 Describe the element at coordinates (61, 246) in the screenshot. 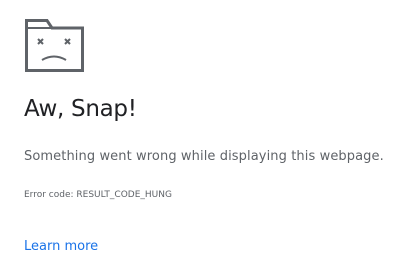

I see `learn-more-link: Learn more` at that location.